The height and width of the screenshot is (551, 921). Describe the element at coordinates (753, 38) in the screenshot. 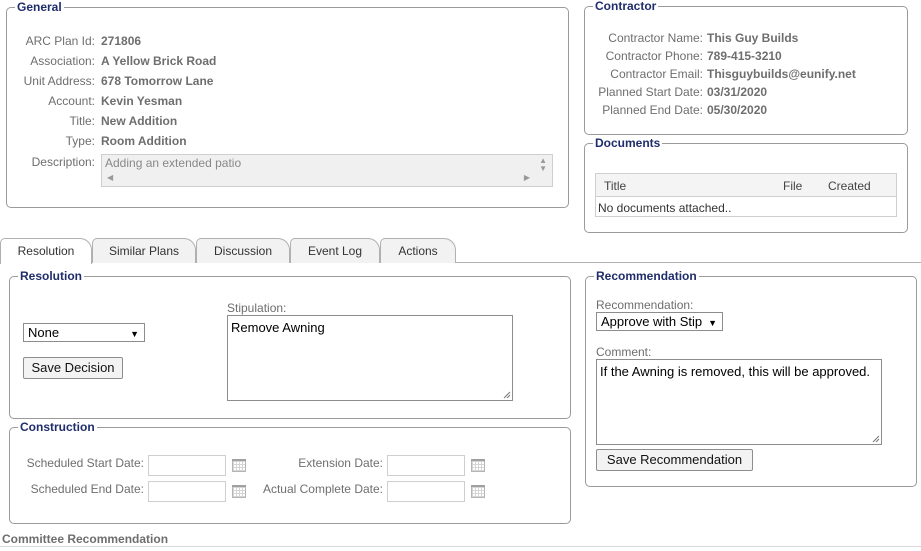

I see `contractor-name-value: This Guy Builds` at that location.